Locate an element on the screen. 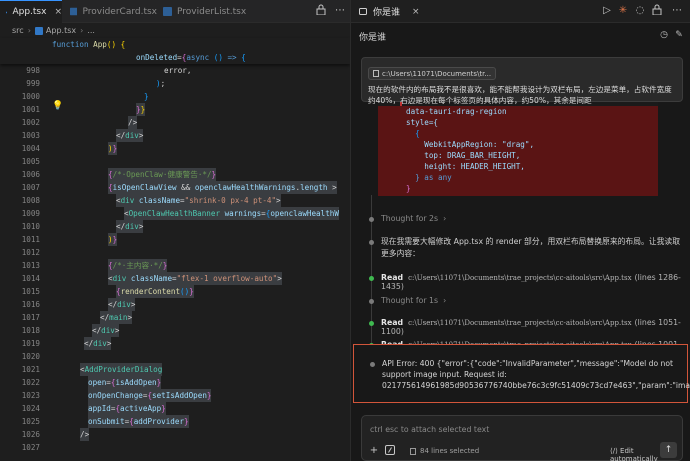 The width and height of the screenshot is (690, 461). tab-label: ProviderCard.tsx is located at coordinates (119, 11).